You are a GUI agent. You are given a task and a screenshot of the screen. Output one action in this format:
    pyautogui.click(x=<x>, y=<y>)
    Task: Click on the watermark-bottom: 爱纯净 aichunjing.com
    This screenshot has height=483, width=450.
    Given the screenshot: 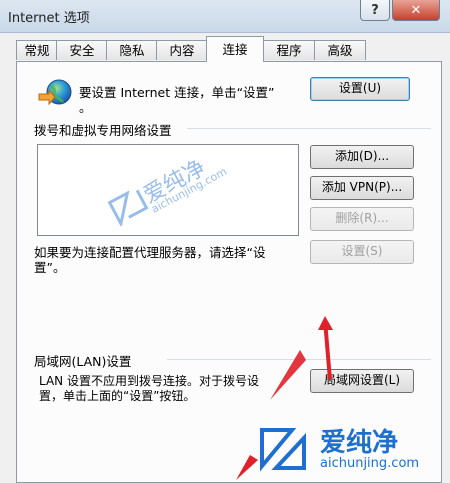 What is the action you would take?
    pyautogui.click(x=354, y=450)
    